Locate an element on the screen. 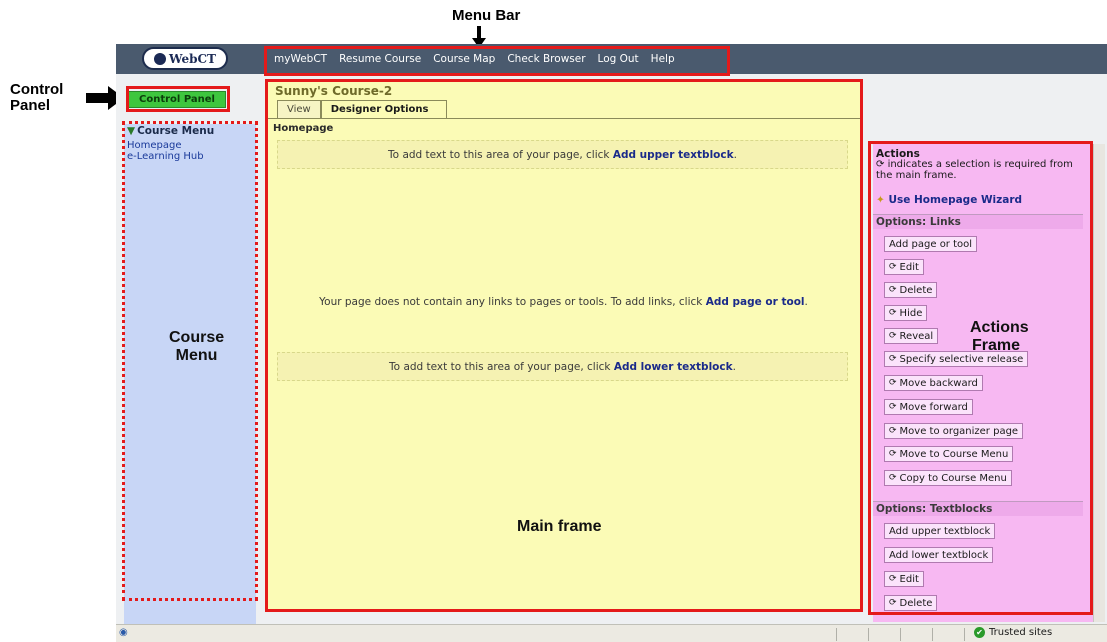 The width and height of the screenshot is (1107, 642). menu-item-mywebct: myWebCT is located at coordinates (300, 59).